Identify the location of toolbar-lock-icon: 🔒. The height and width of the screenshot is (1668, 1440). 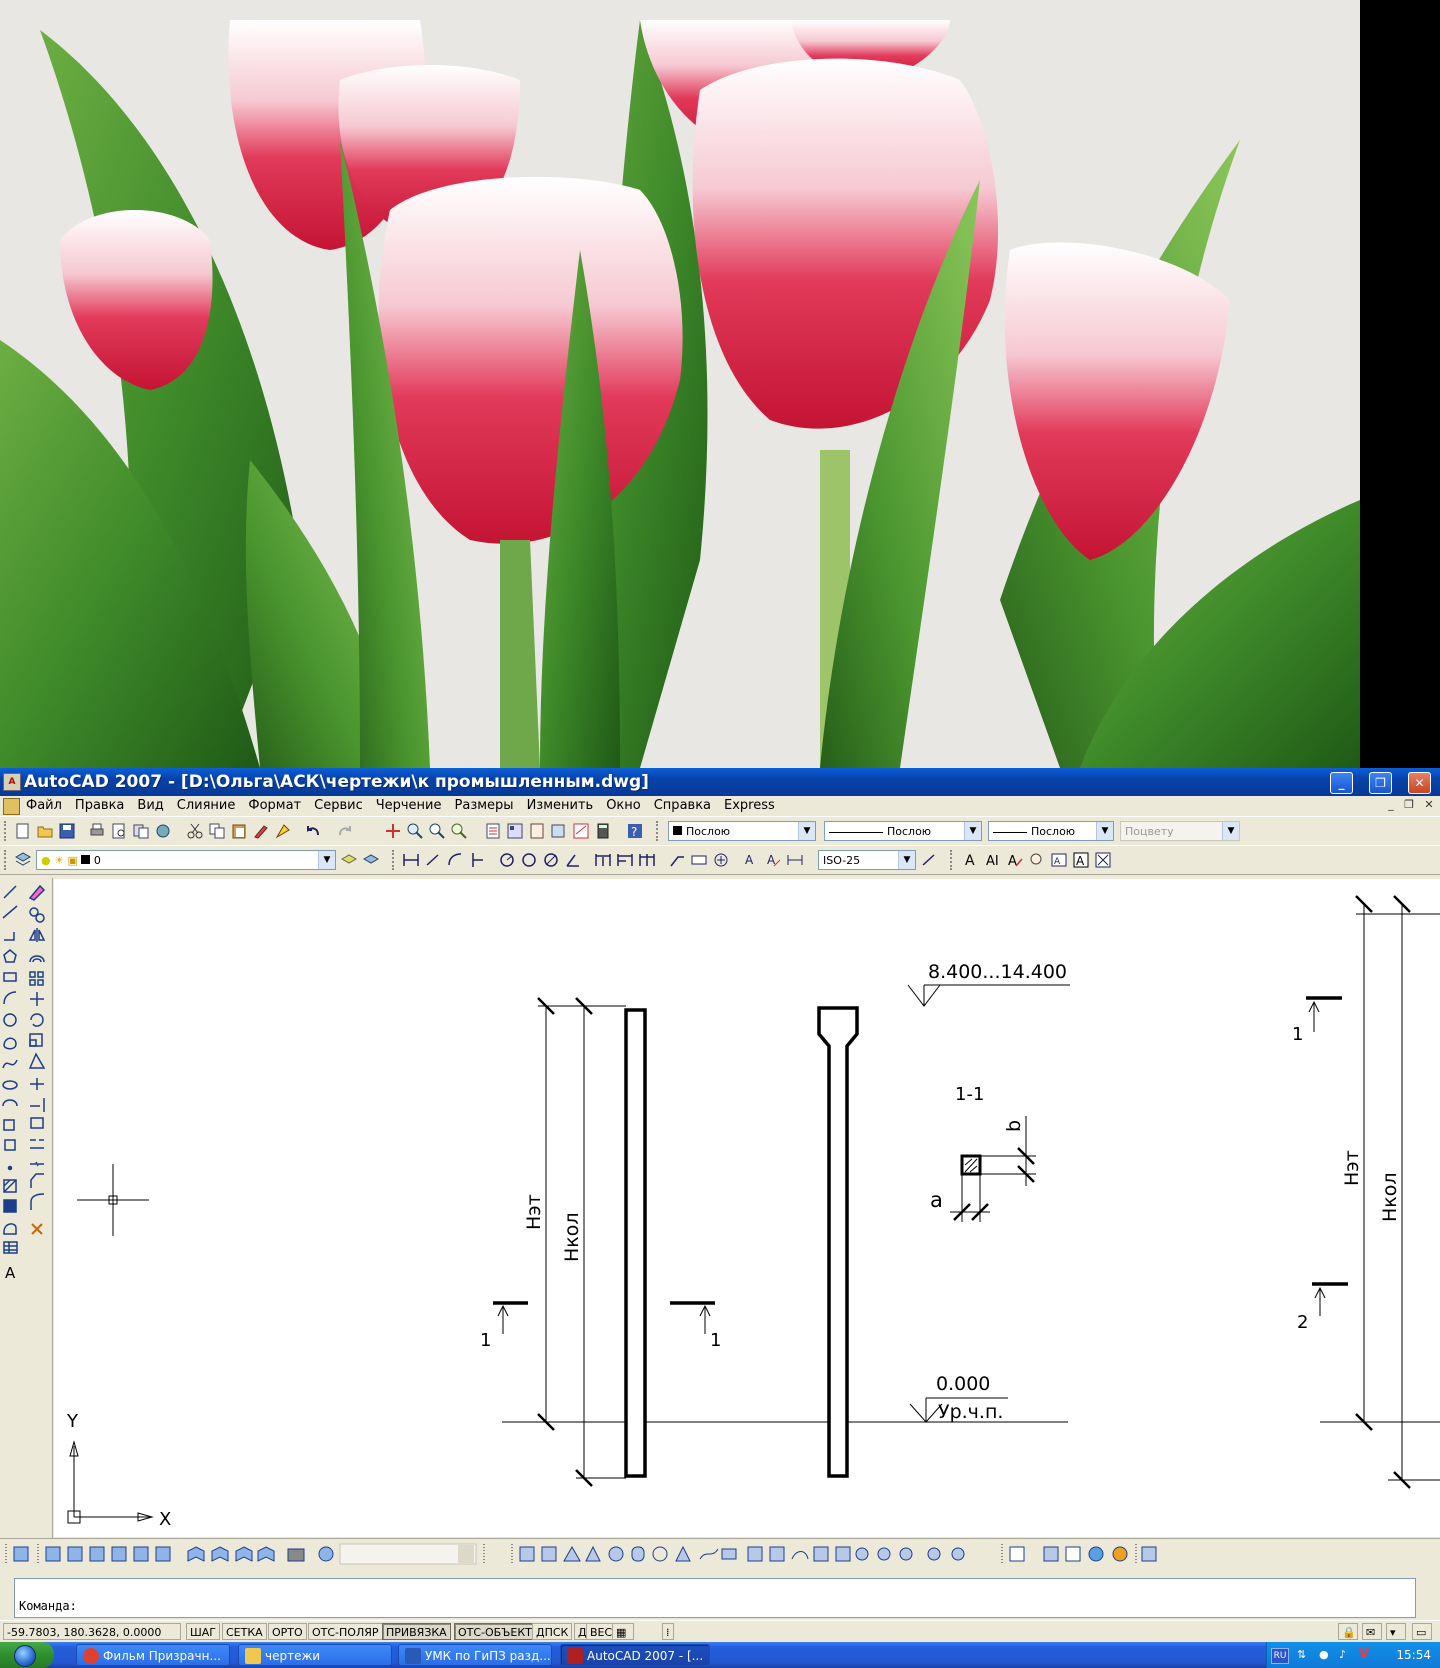
(1348, 1631).